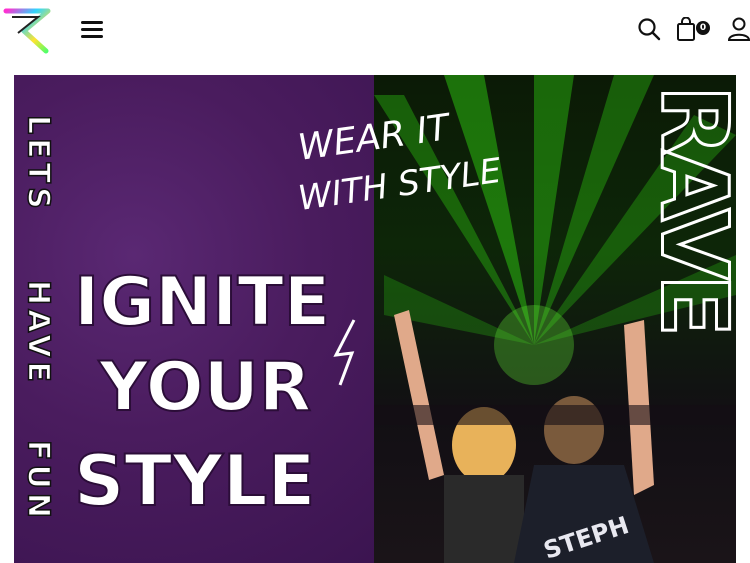  Describe the element at coordinates (202, 302) in the screenshot. I see `headline-line-1: IGNITE` at that location.